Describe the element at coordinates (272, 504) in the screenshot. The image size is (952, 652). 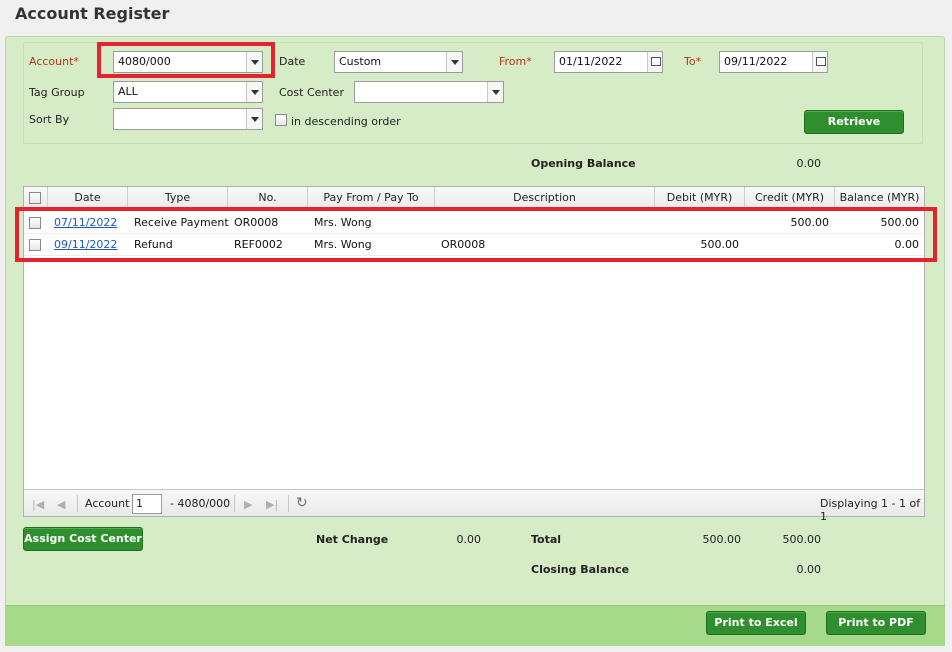
I see `last-page-icon: ▶|` at that location.